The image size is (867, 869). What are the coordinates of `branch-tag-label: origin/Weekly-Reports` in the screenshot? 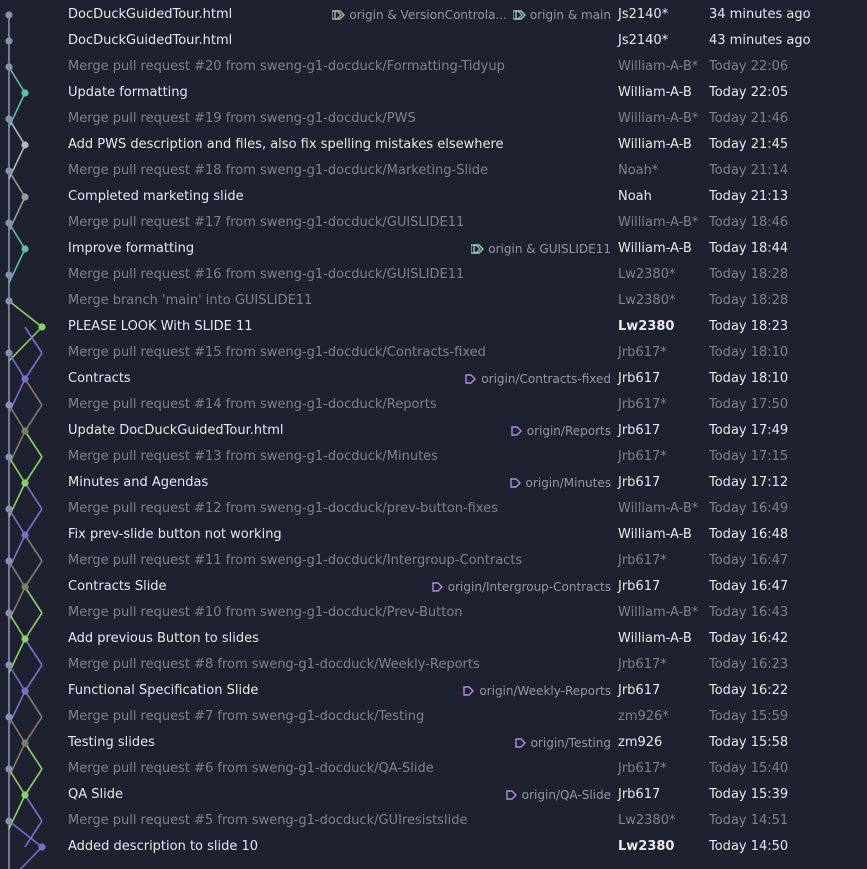 It's located at (545, 691).